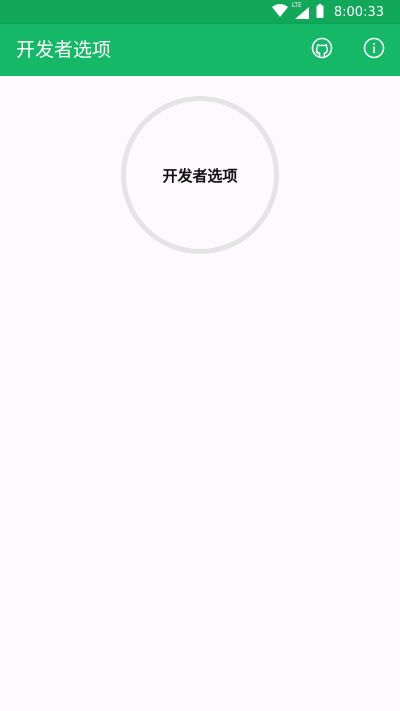  What do you see at coordinates (64, 50) in the screenshot?
I see `page-title: 开发者选项` at bounding box center [64, 50].